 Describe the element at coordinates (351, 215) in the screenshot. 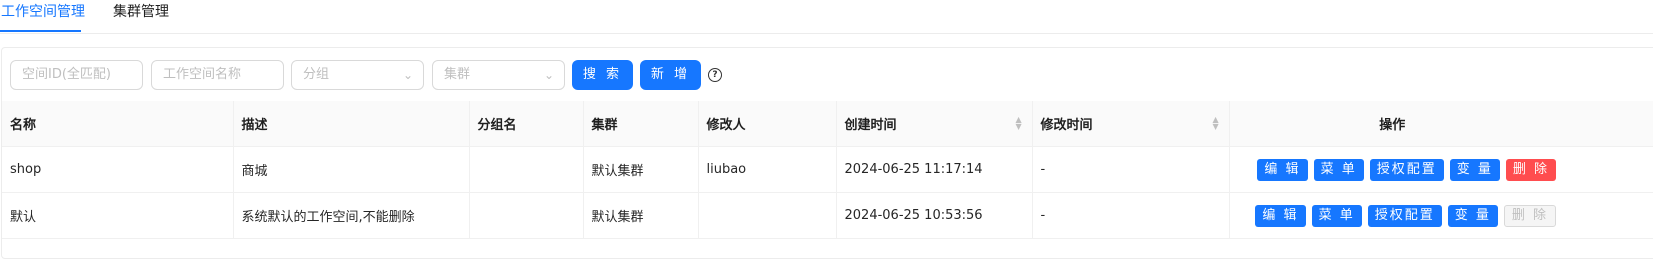

I see `cell-description: 系统默认的工作空间,不能删除` at that location.